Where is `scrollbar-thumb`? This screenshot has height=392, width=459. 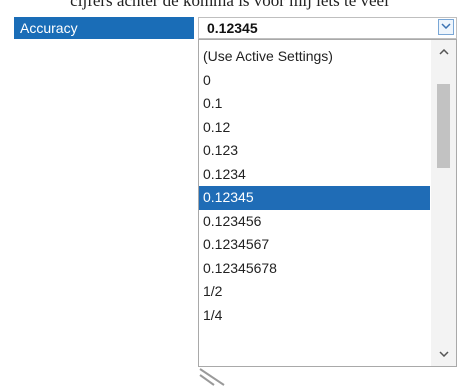
scrollbar-thumb is located at coordinates (443, 126).